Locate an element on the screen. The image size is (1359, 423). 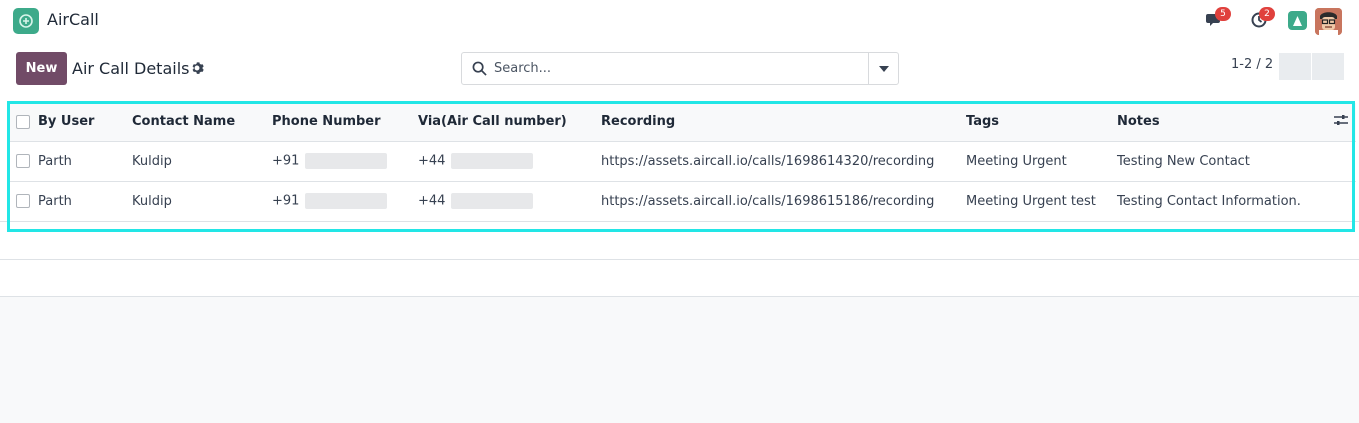
activities-clock-icon: 2 is located at coordinates (1262, 18).